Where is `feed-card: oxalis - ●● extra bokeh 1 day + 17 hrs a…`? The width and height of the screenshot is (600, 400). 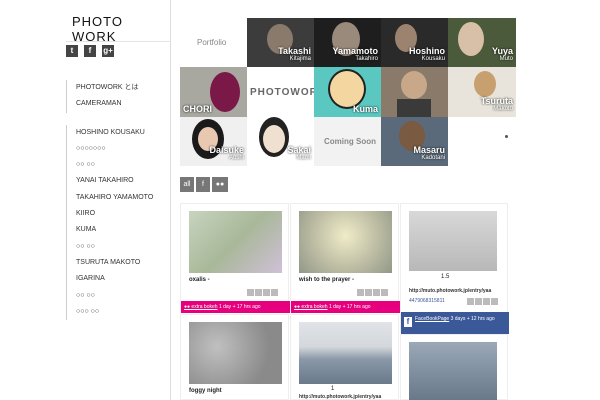 feed-card: oxalis - ●● extra bokeh 1 day + 17 hrs a… is located at coordinates (235, 258).